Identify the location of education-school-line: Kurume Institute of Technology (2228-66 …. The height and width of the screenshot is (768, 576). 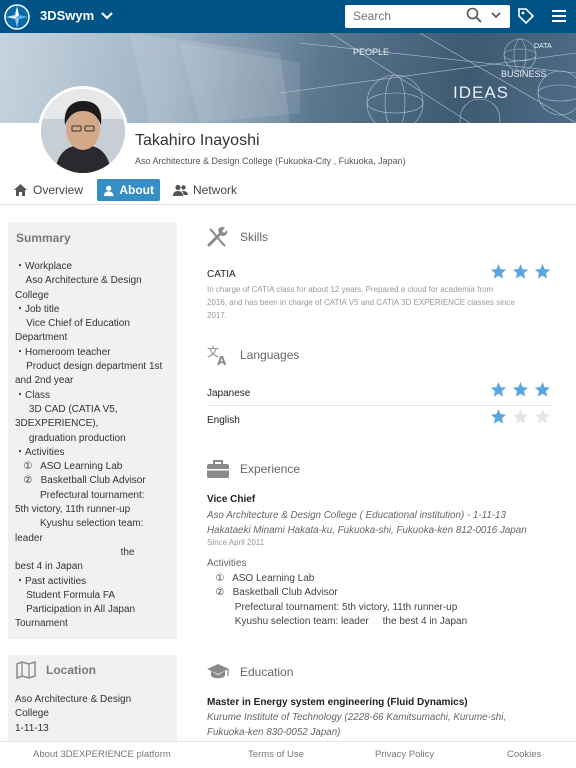
(357, 717).